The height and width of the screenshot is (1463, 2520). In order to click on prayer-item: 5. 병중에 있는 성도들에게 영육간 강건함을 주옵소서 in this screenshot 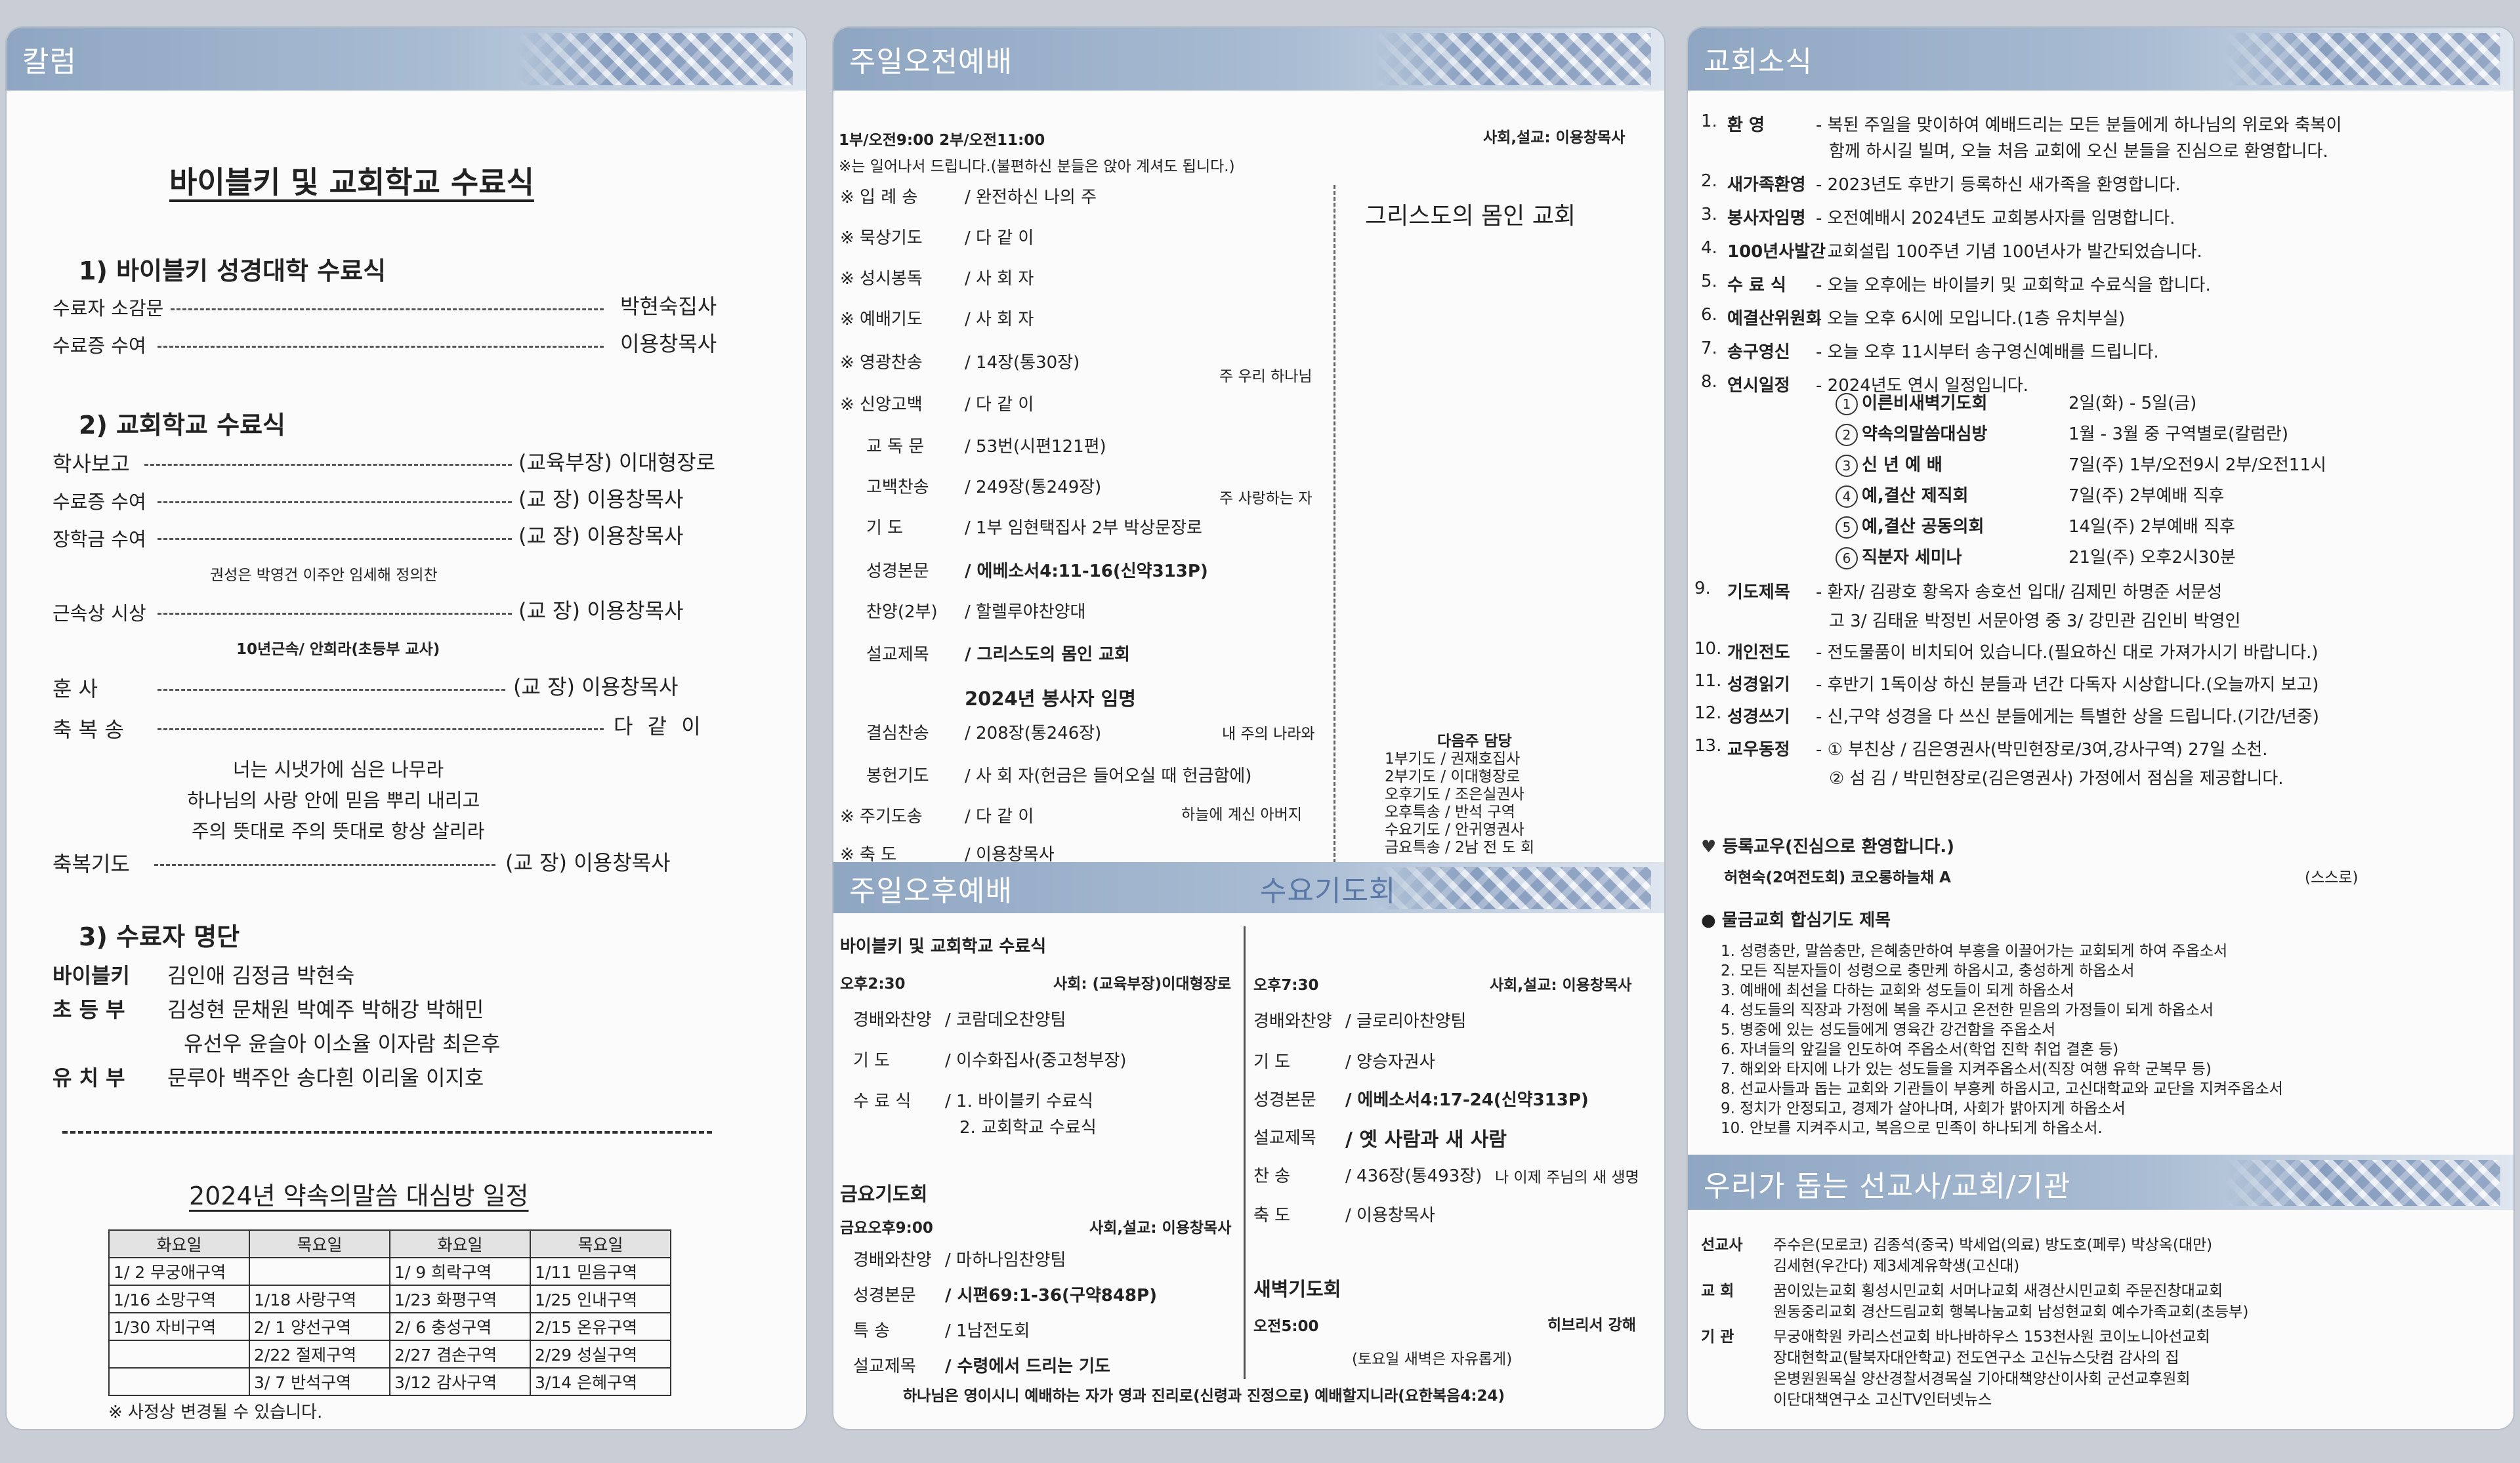, I will do `click(1888, 1030)`.